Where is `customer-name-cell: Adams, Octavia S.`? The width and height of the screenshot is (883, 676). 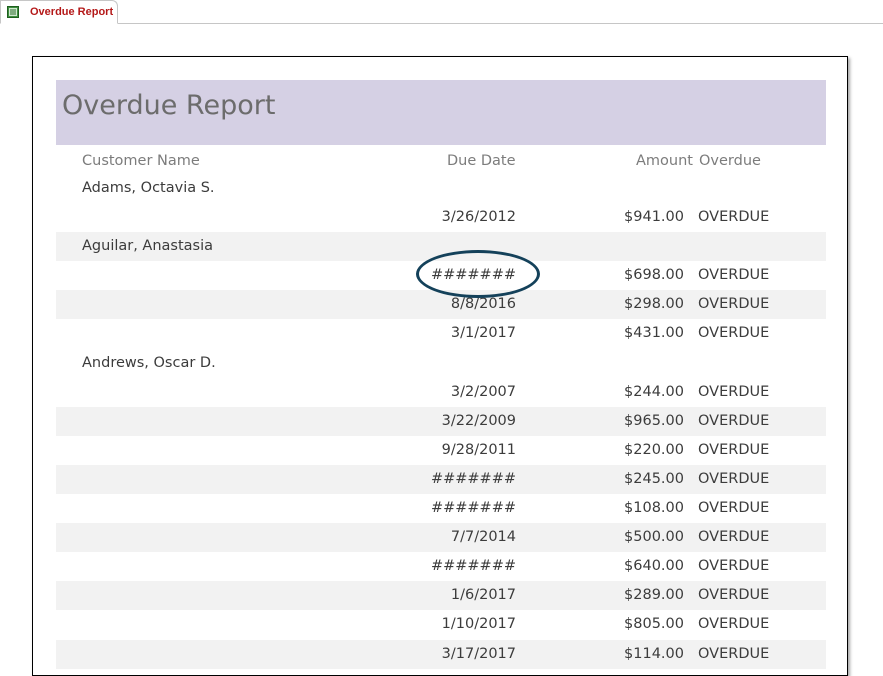
customer-name-cell: Adams, Octavia S. is located at coordinates (148, 188).